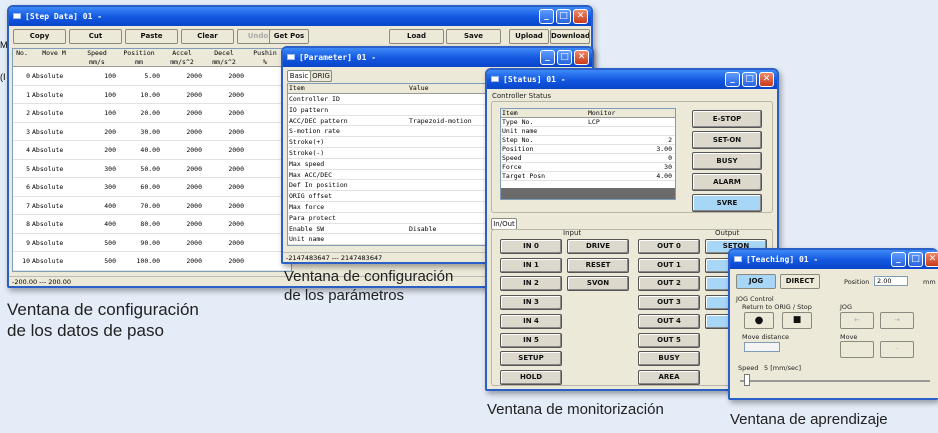 The width and height of the screenshot is (938, 433). What do you see at coordinates (152, 150) in the screenshot?
I see `table-row: 4 Absolute 200 40.00 2000 2000` at bounding box center [152, 150].